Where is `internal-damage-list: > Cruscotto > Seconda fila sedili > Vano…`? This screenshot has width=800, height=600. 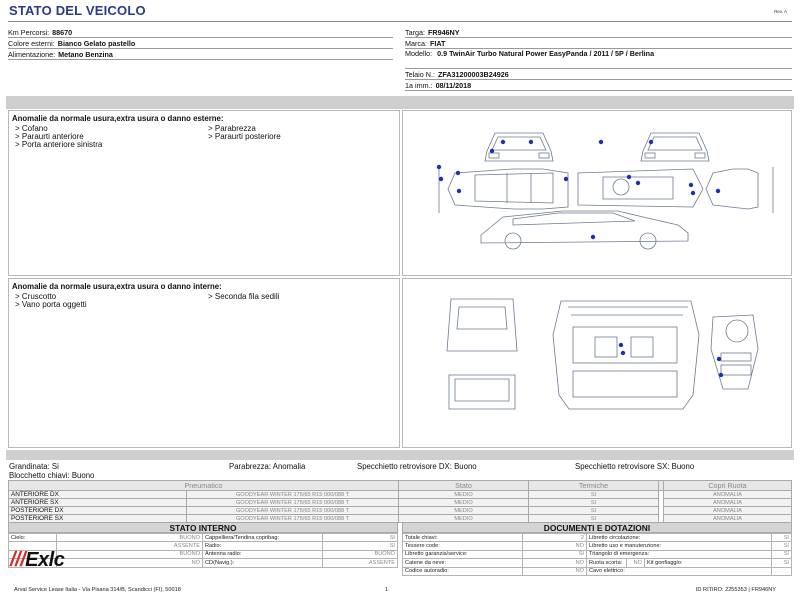
internal-damage-list: > Cruscotto > Seconda fila sedili > Vano… is located at coordinates (207, 301).